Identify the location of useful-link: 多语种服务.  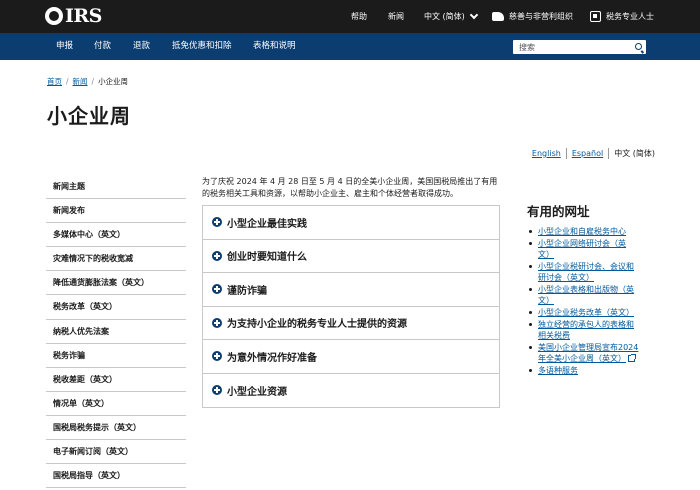
(558, 370).